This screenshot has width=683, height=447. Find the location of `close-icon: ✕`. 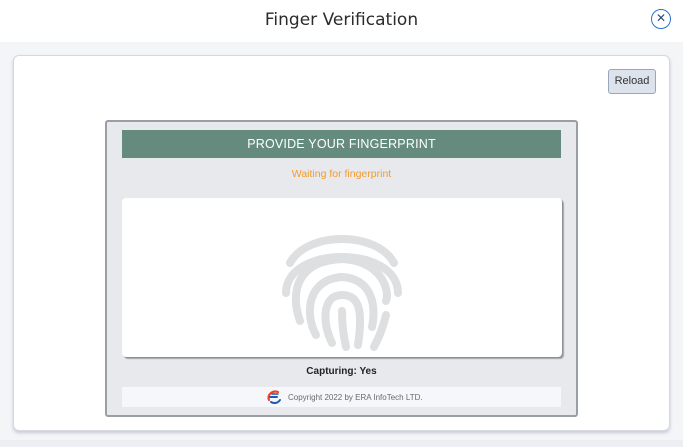

close-icon: ✕ is located at coordinates (661, 19).